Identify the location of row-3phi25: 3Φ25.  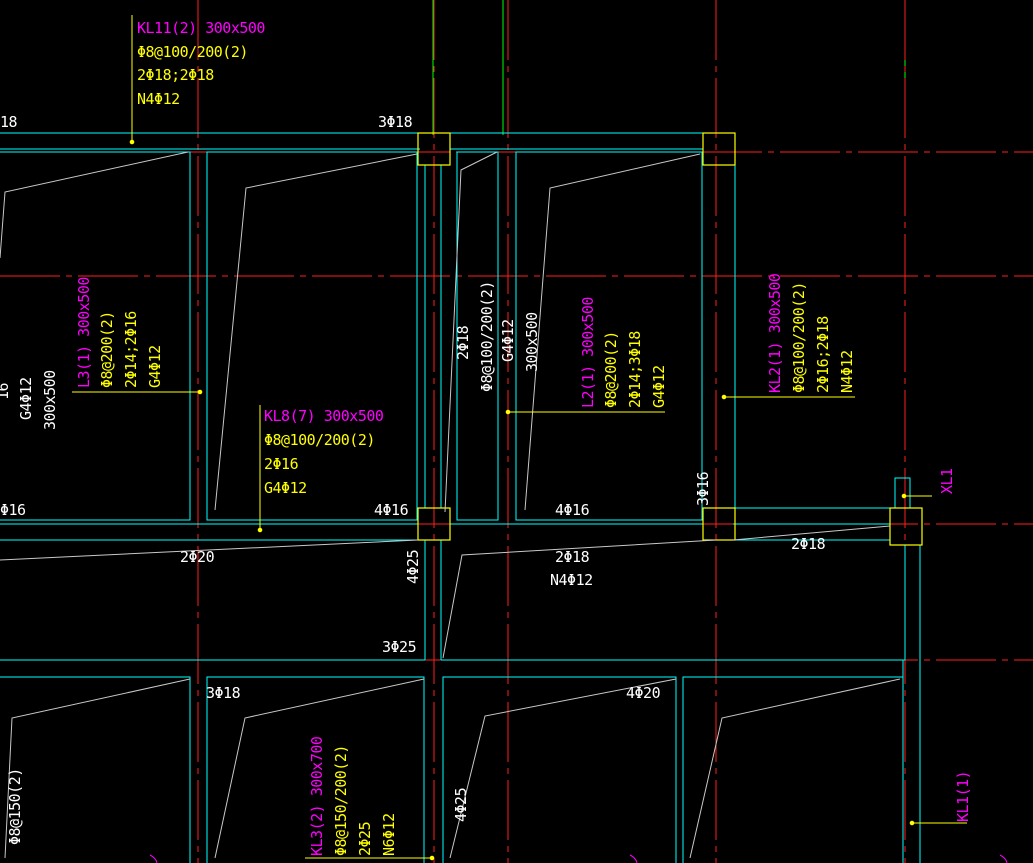
(399, 647).